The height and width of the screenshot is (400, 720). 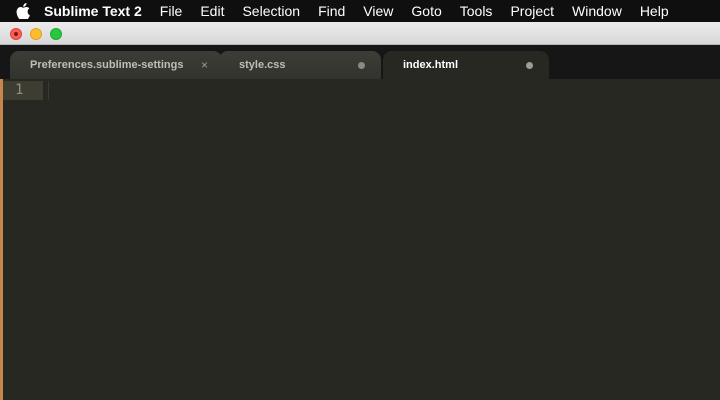 What do you see at coordinates (476, 11) in the screenshot?
I see `menu-tools: Tools` at bounding box center [476, 11].